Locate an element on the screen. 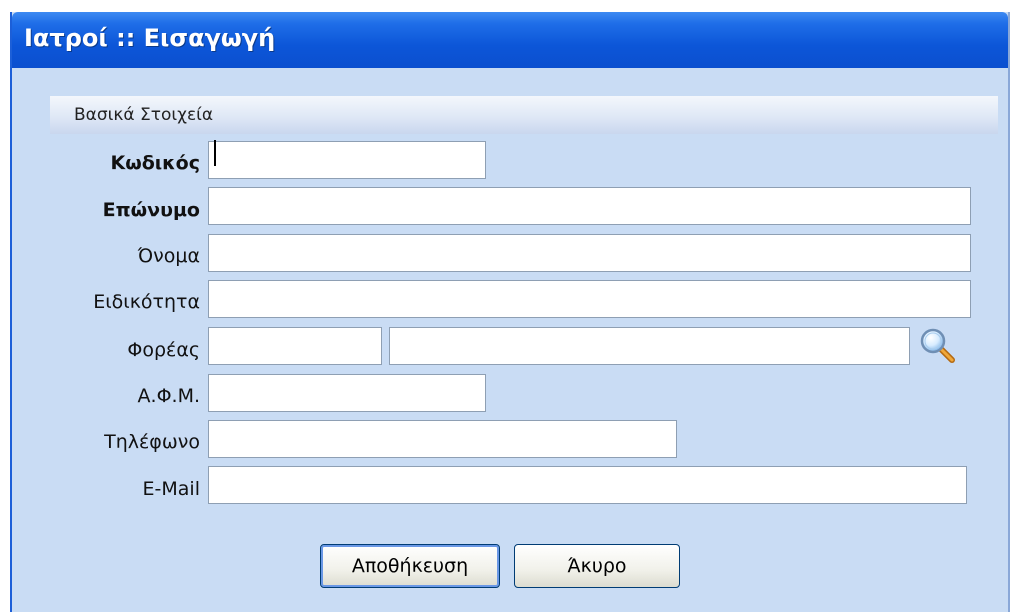 This screenshot has height=612, width=1020. email-input is located at coordinates (587, 485).